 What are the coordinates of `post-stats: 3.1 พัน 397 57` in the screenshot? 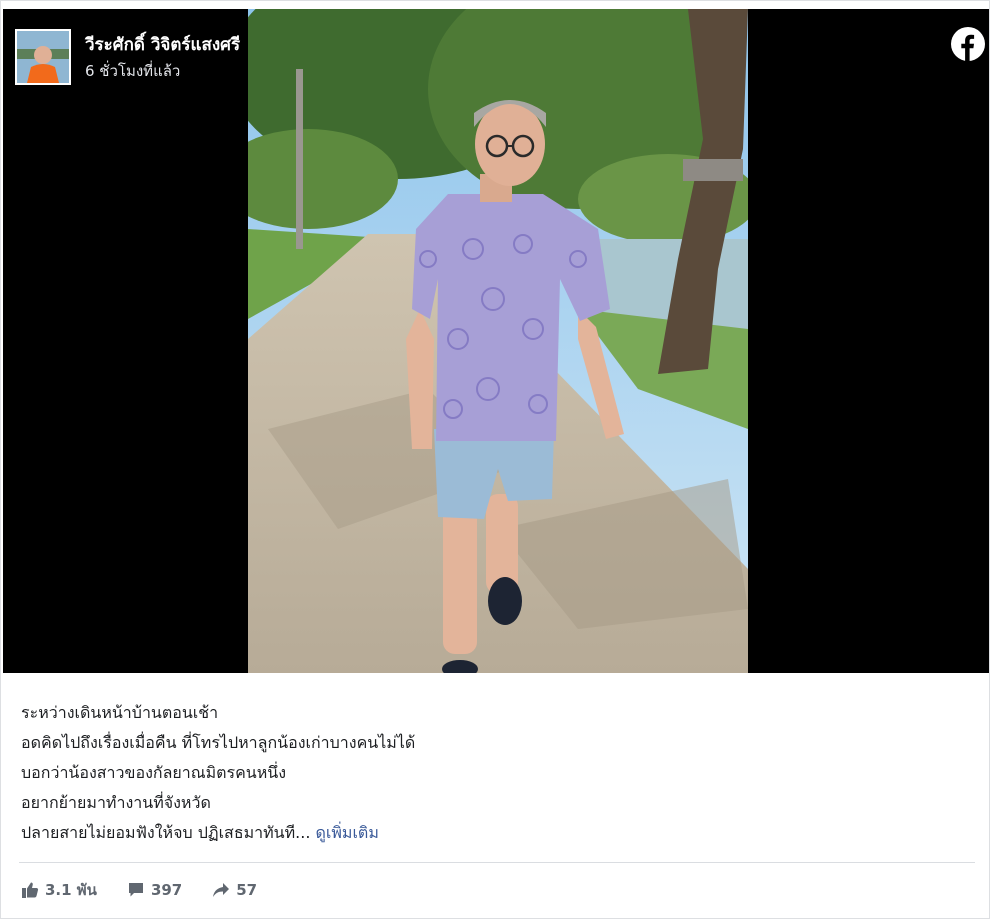 It's located at (154, 890).